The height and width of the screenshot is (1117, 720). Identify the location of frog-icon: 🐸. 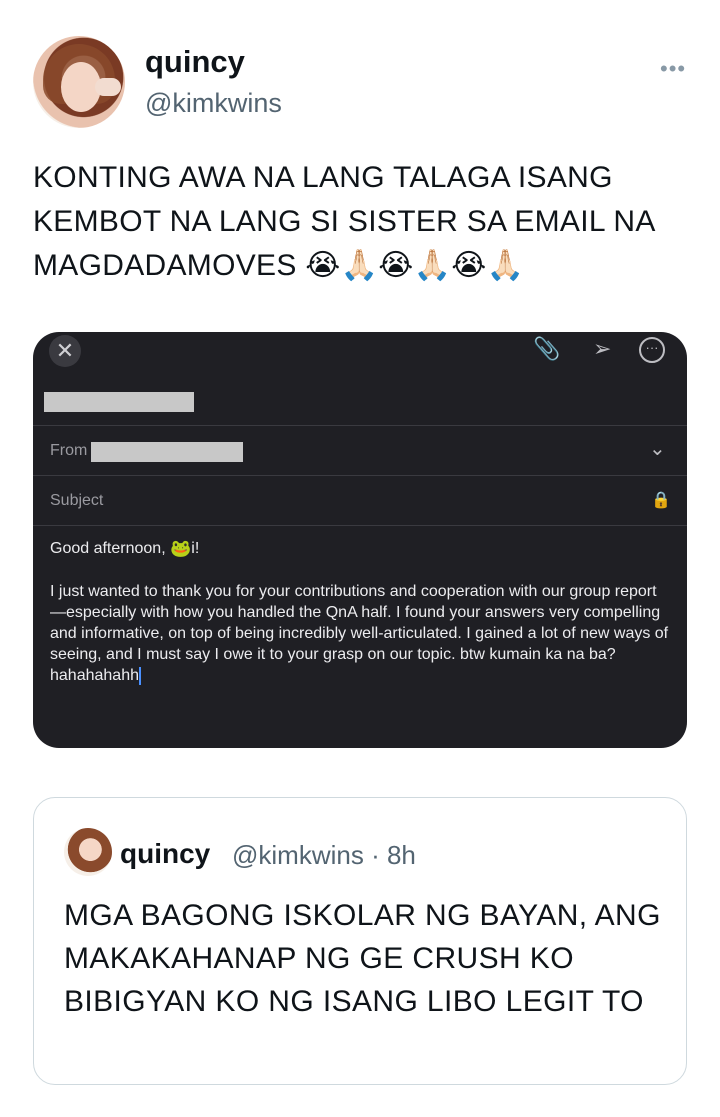
(181, 548).